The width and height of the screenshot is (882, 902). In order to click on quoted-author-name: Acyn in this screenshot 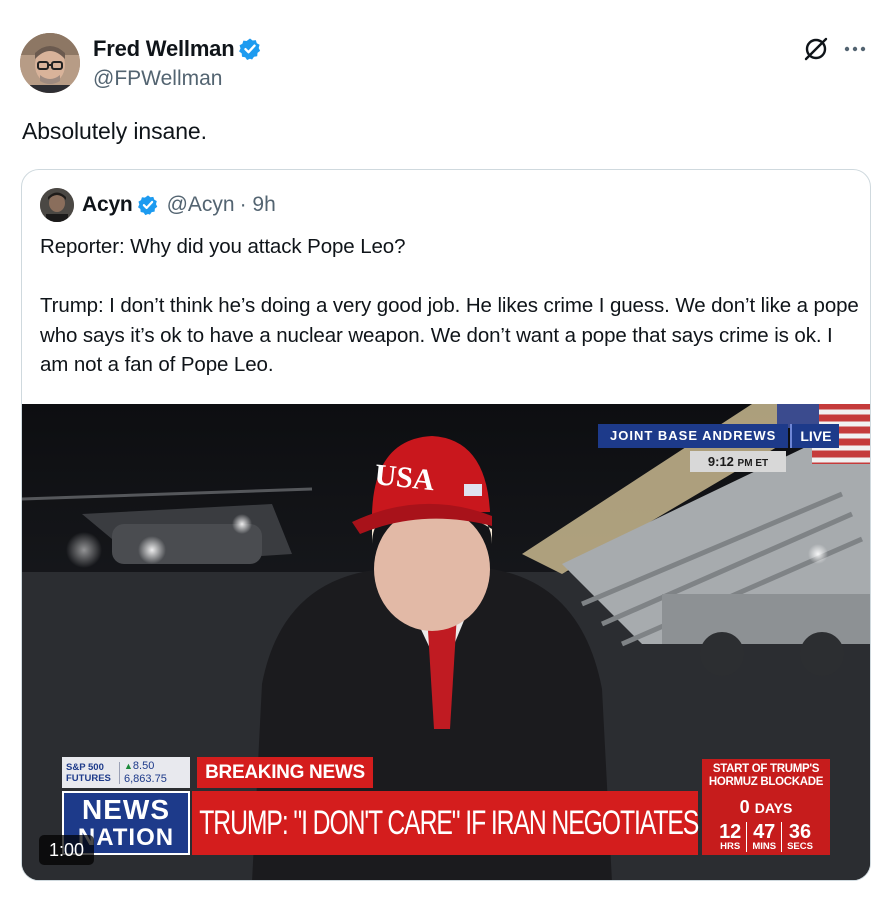, I will do `click(107, 205)`.